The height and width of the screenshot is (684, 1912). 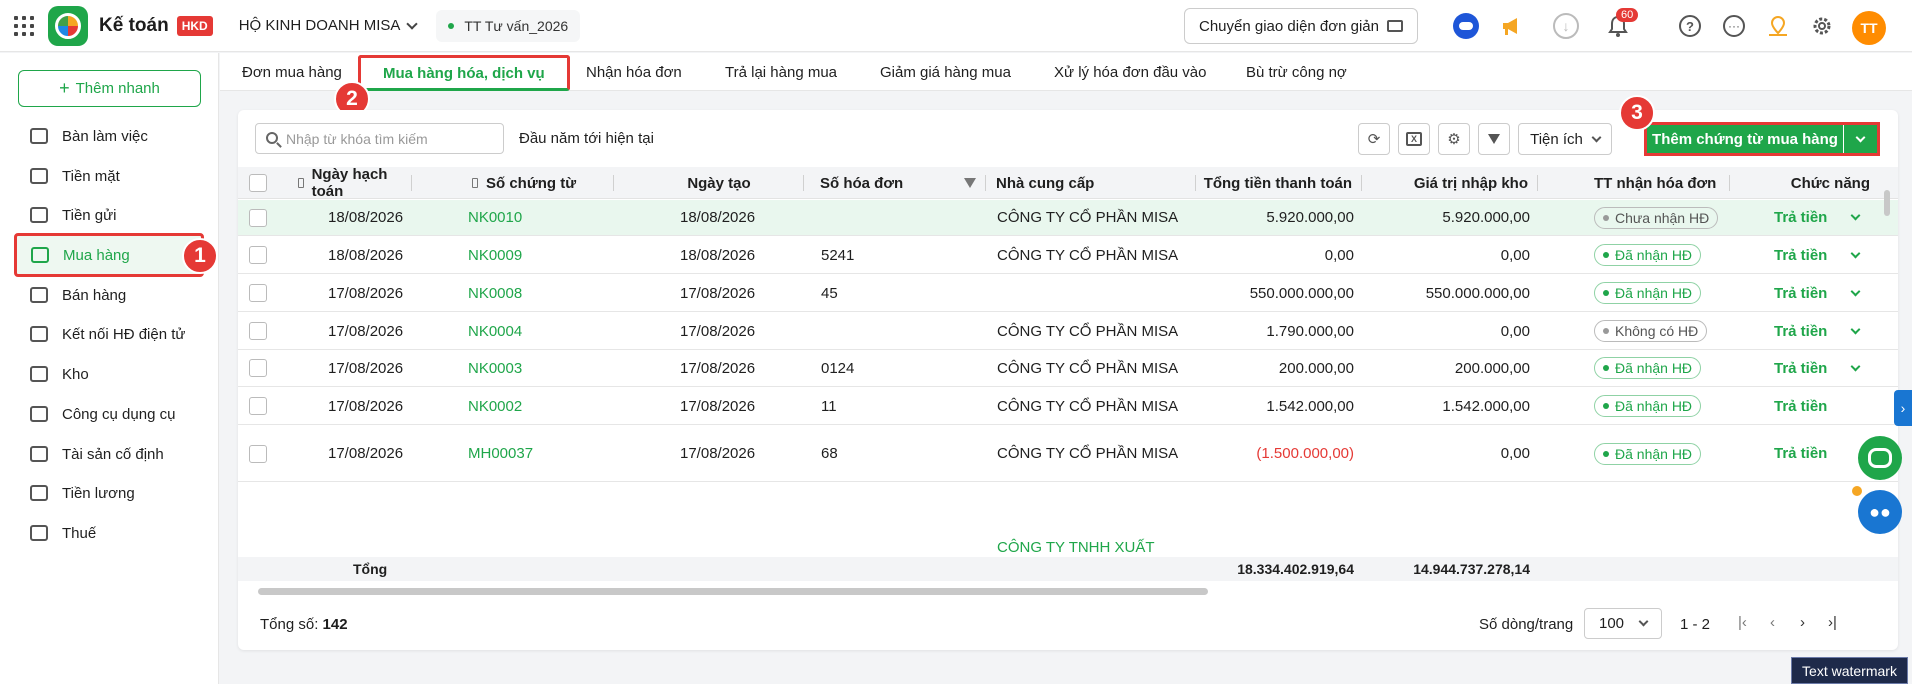 I want to click on notification-bell-icon: 60, so click(x=1620, y=25).